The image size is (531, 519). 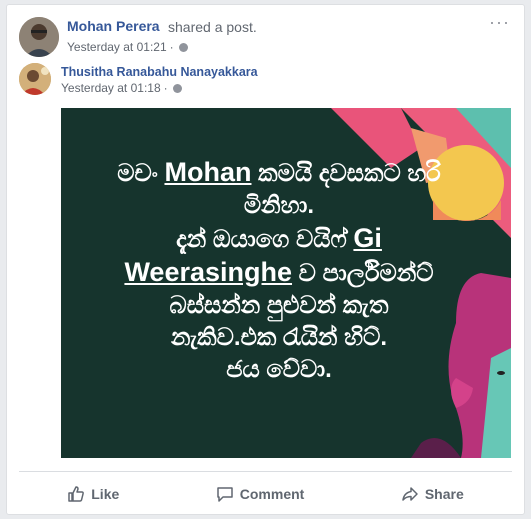 I want to click on like-icon, so click(x=76, y=494).